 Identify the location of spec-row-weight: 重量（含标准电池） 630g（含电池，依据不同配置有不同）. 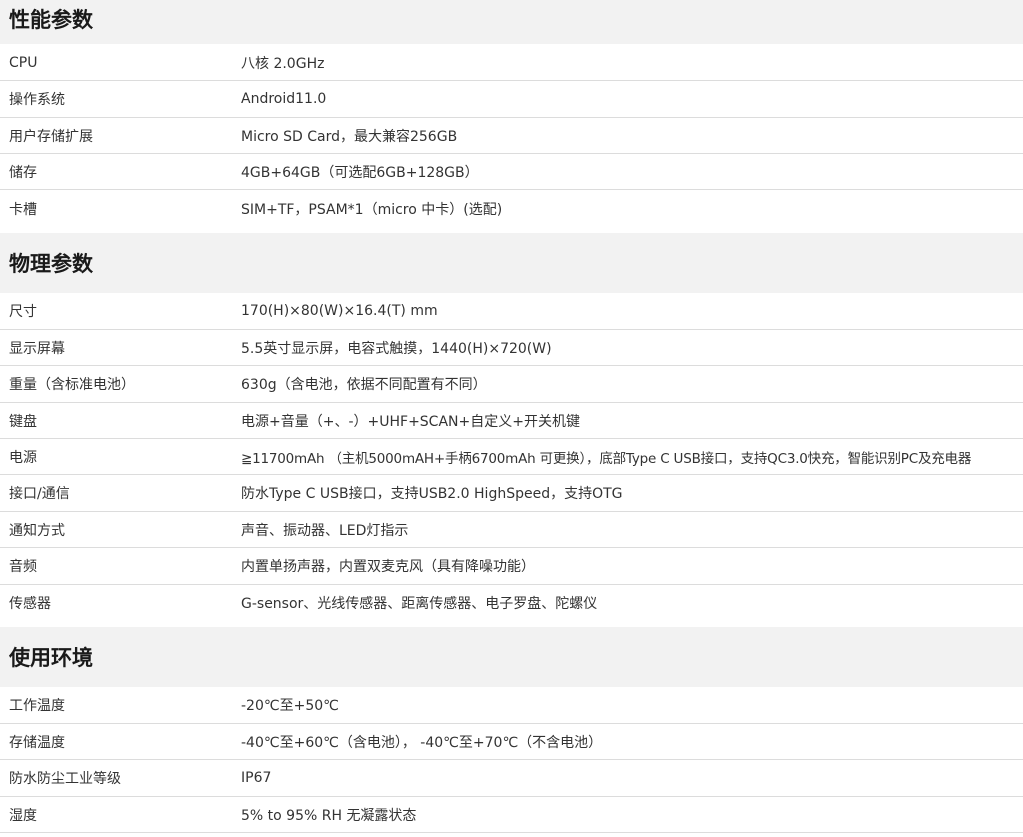
(511, 384).